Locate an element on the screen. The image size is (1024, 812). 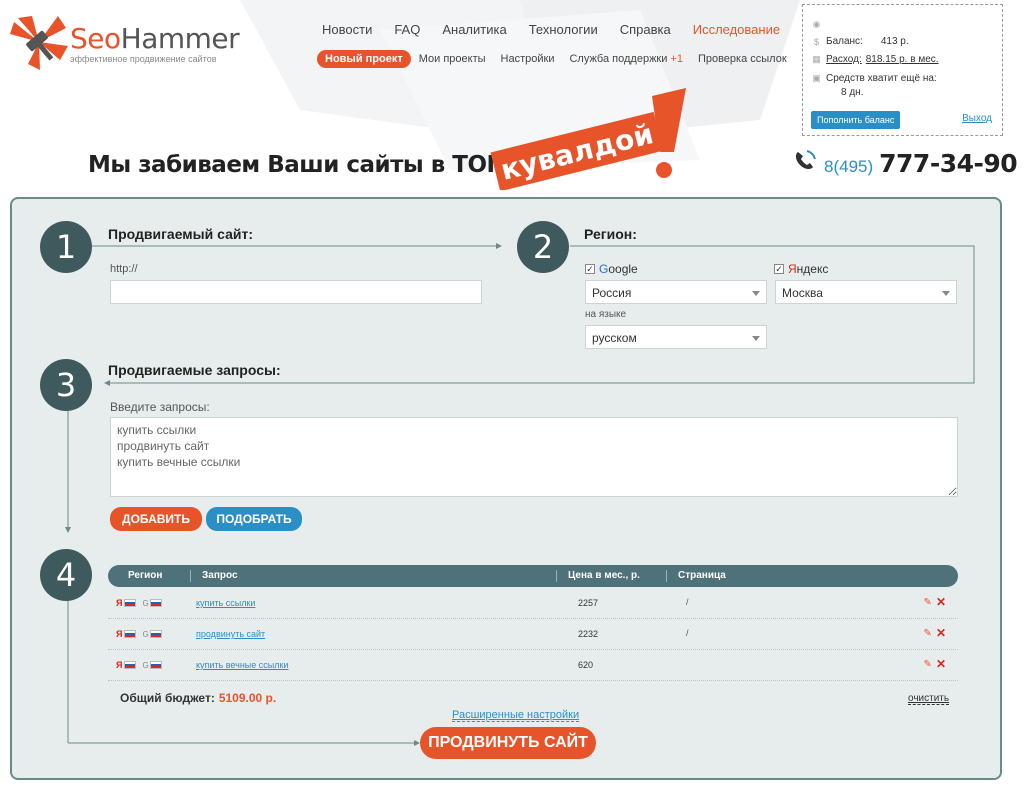
nav-faq: FAQ is located at coordinates (407, 29).